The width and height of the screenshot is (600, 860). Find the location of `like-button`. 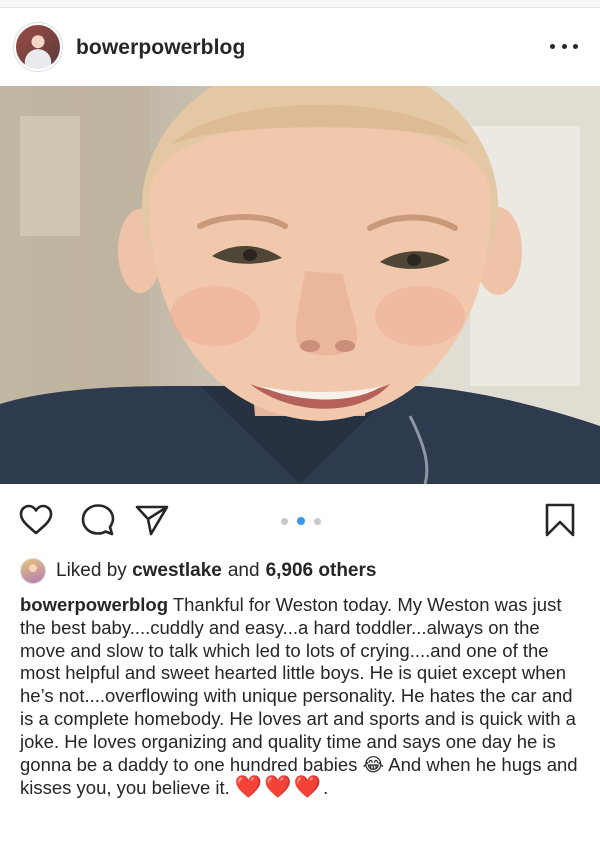

like-button is located at coordinates (36, 520).